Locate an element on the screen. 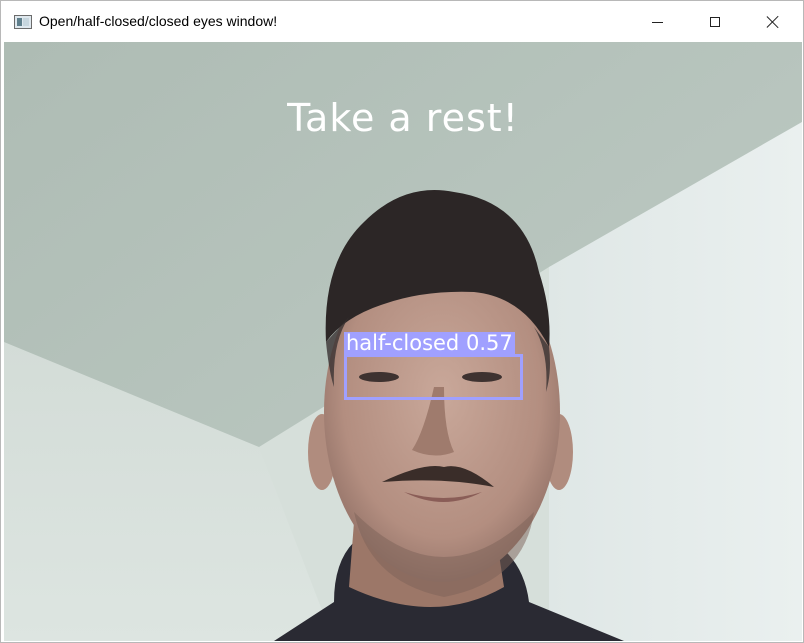 The image size is (804, 643). title-bar: Open/half-closed/closed eyes window! is located at coordinates (402, 22).